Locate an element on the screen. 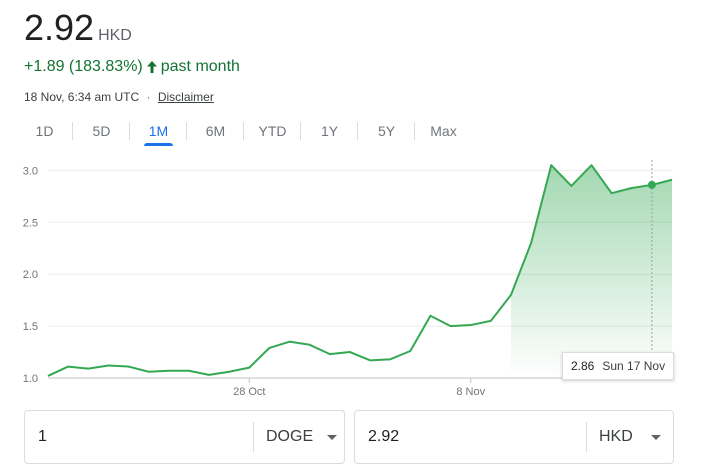 This screenshot has height=471, width=702. tooltip-value: 2.86 is located at coordinates (583, 366).